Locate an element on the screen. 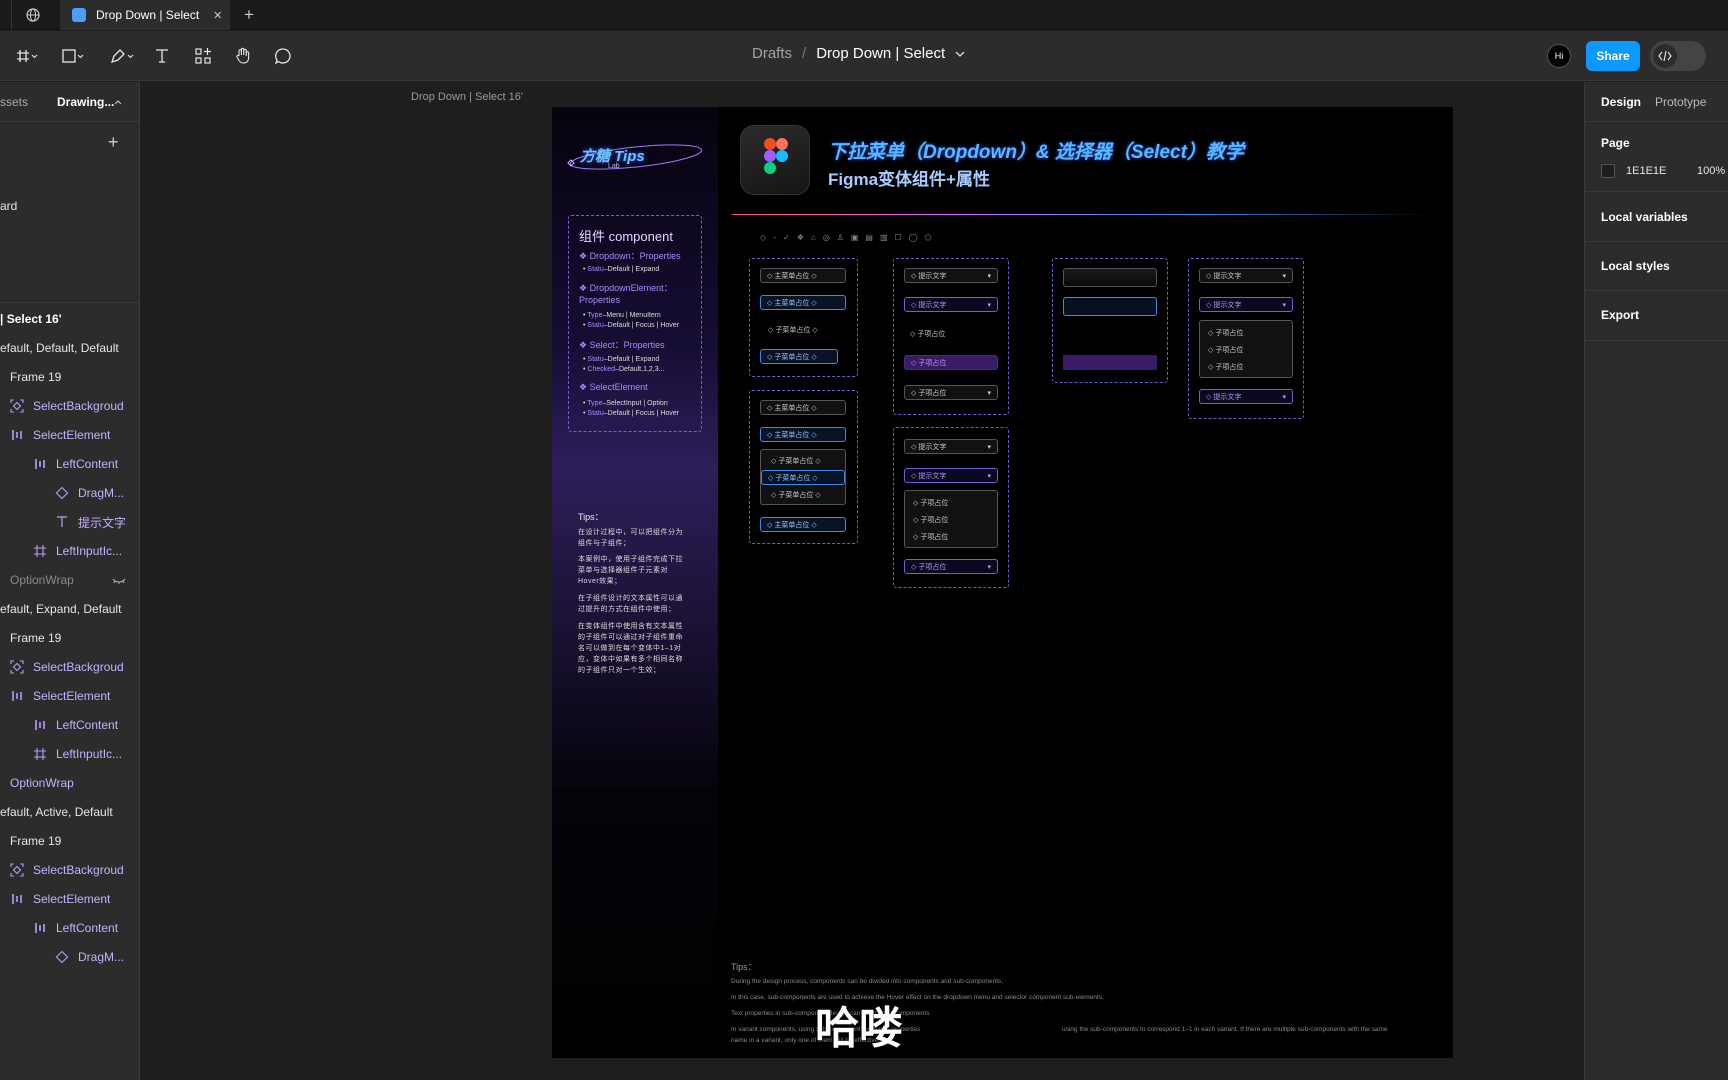  dropdown-variant-default: ◇ 主菜单占位 ◇ ◇ 主菜单占位 ◇ ◇ 子菜单占位 ◇ ◇ 子菜单占位 ◇ is located at coordinates (803, 317).